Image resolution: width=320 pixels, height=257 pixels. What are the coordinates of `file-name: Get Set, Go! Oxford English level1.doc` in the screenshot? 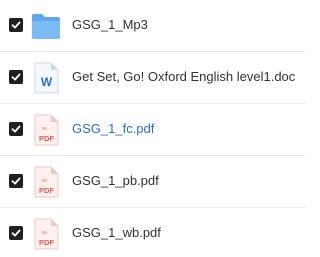 It's located at (183, 77).